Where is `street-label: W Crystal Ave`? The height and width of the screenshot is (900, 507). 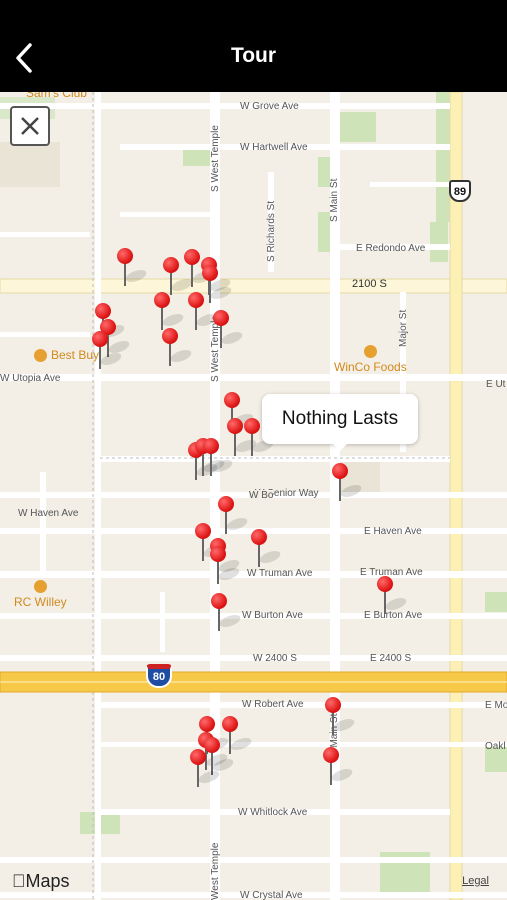
street-label: W Crystal Ave is located at coordinates (271, 895).